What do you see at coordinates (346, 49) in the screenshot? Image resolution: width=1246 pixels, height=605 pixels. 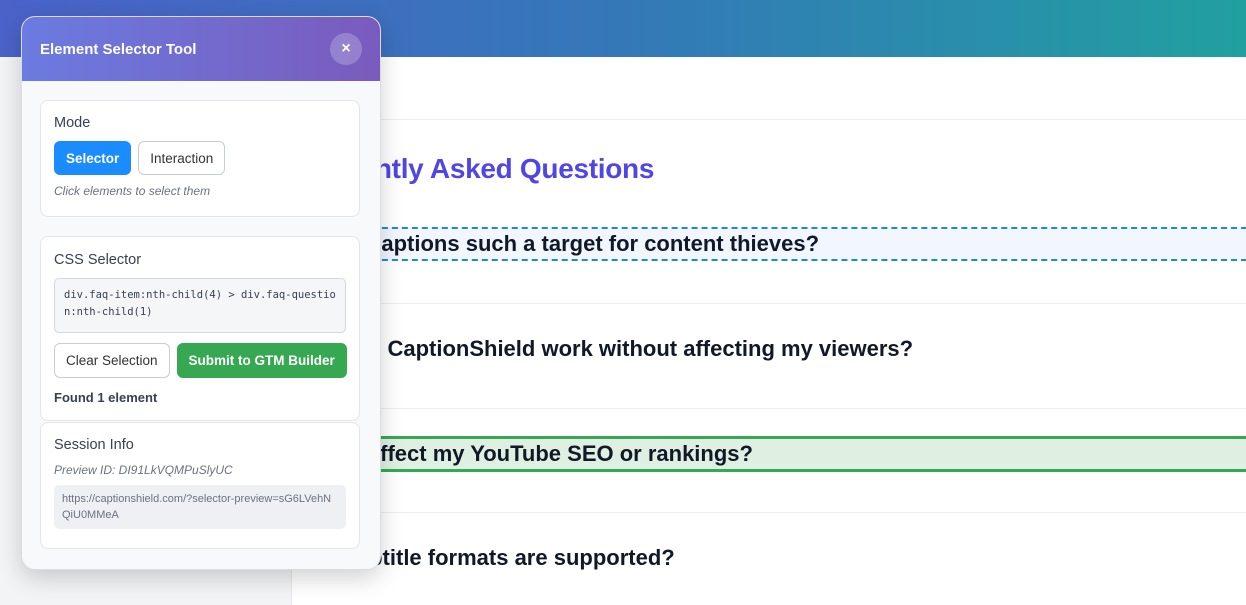 I see `close-icon: ×` at bounding box center [346, 49].